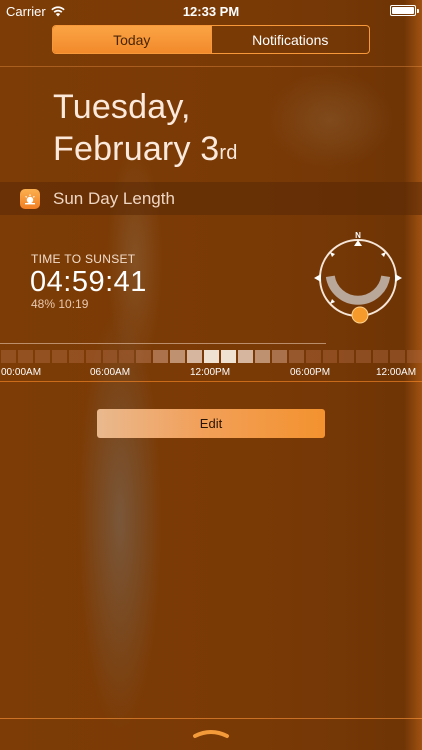 Image resolution: width=422 pixels, height=750 pixels. Describe the element at coordinates (358, 290) in the screenshot. I see `compass-day-arc` at that location.